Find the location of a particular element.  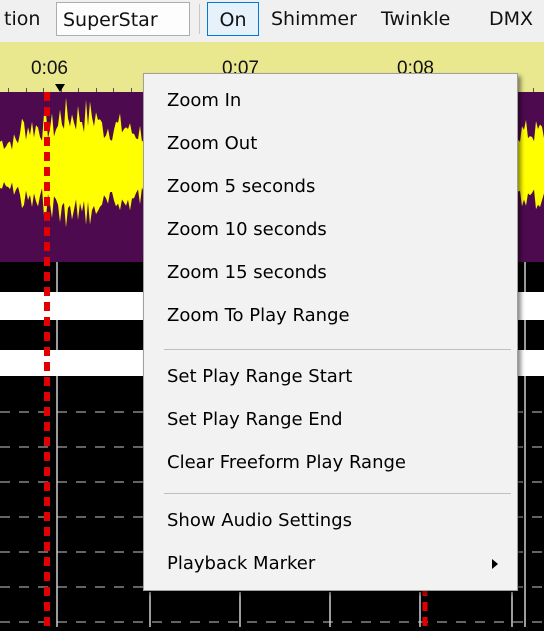

menu-item-playback-marker: Playback Marker is located at coordinates (330, 563).